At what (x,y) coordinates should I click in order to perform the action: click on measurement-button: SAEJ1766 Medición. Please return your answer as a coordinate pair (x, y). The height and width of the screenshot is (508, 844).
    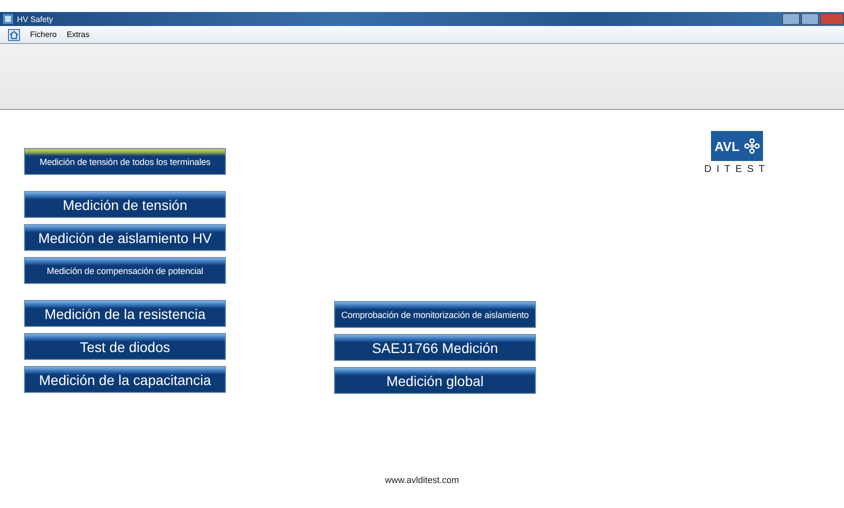
    Looking at the image, I should click on (435, 347).